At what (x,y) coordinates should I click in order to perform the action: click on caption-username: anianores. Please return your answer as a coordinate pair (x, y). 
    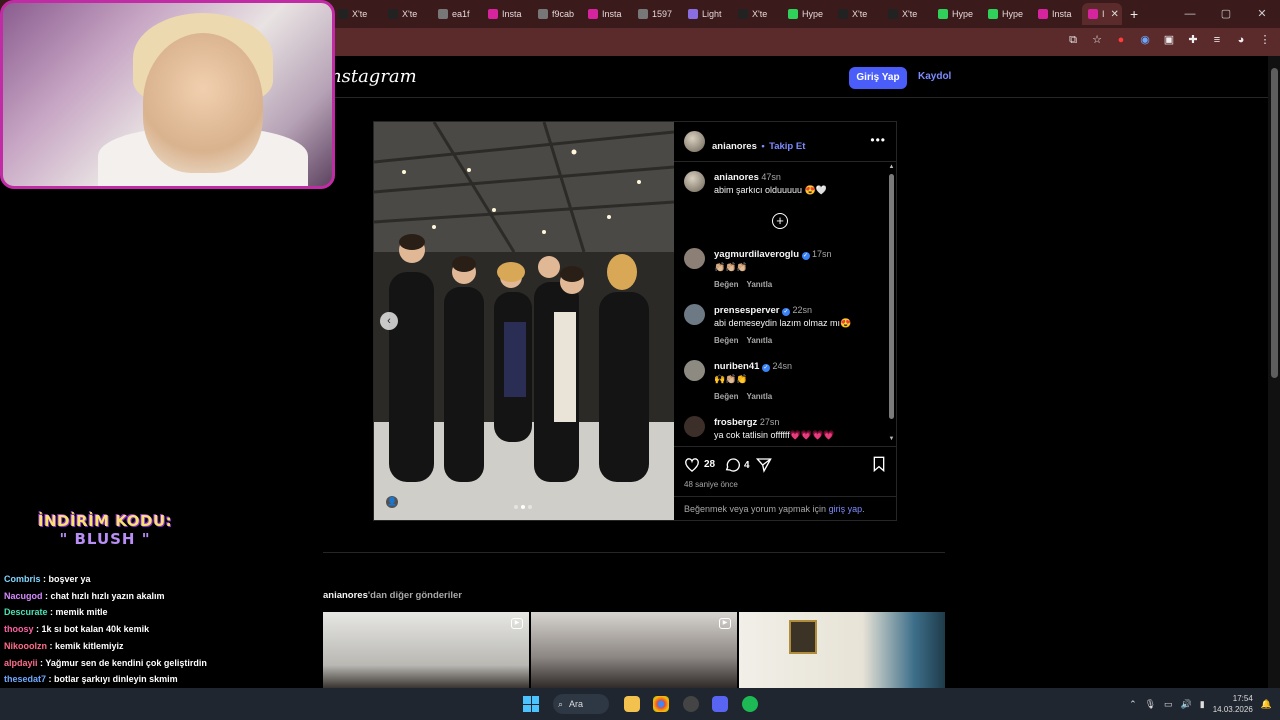
    Looking at the image, I should click on (736, 177).